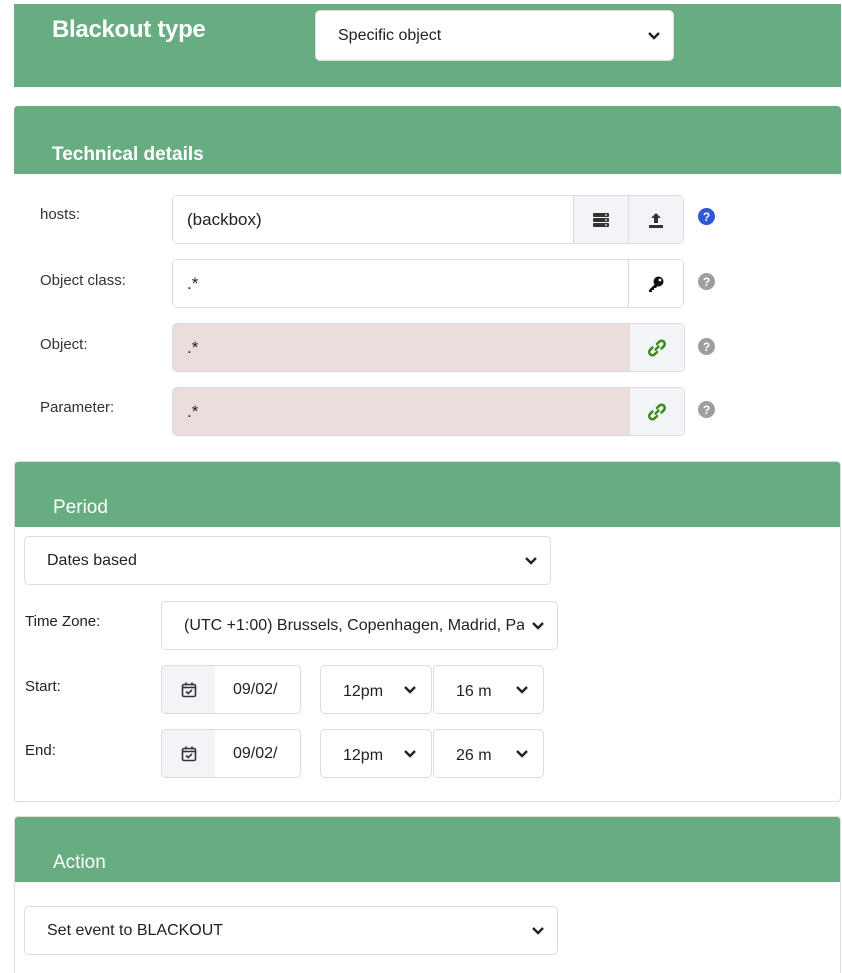 This screenshot has height=973, width=842. What do you see at coordinates (390, 35) in the screenshot?
I see `blackout-type-value: Specific object` at bounding box center [390, 35].